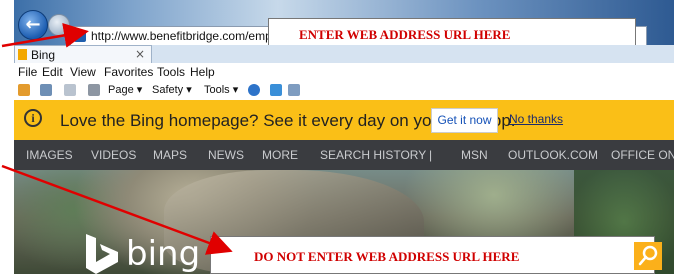 This screenshot has height=274, width=674. I want to click on arrow-to-bing-search, so click(117, 209).